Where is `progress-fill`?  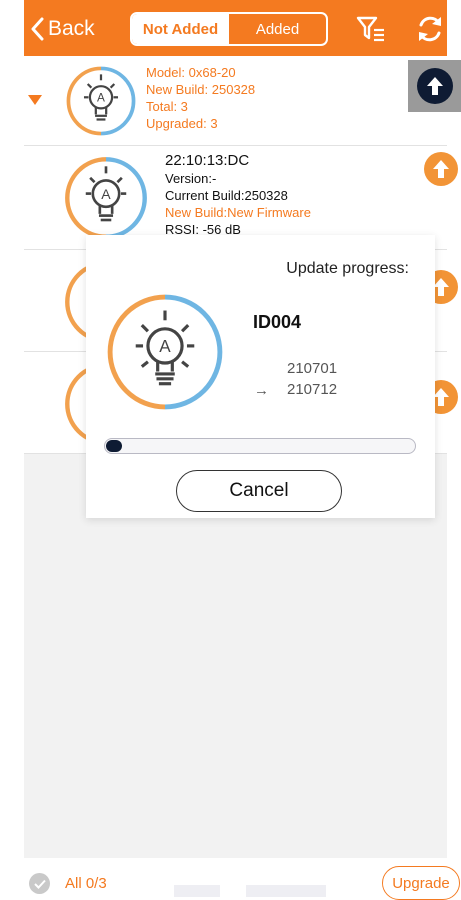
progress-fill is located at coordinates (114, 446).